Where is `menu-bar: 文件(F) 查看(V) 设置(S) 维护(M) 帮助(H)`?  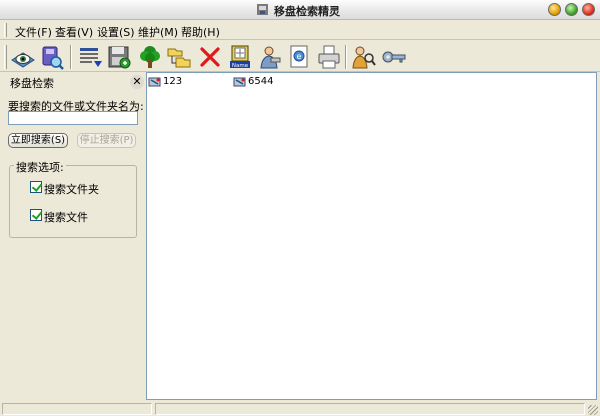 menu-bar: 文件(F) 查看(V) 设置(S) 维护(M) 帮助(H) is located at coordinates (300, 30).